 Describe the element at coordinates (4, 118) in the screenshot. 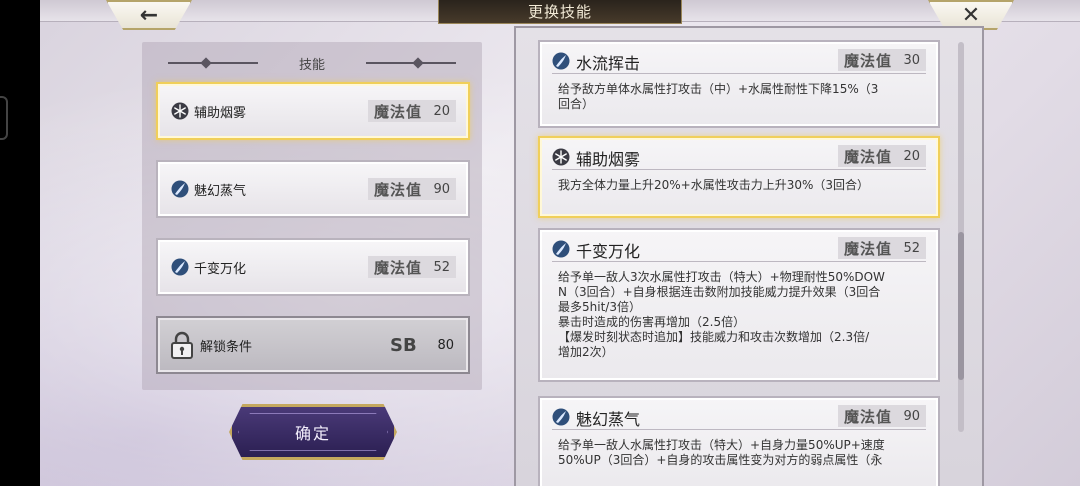

I see `screen-notch-handle` at that location.